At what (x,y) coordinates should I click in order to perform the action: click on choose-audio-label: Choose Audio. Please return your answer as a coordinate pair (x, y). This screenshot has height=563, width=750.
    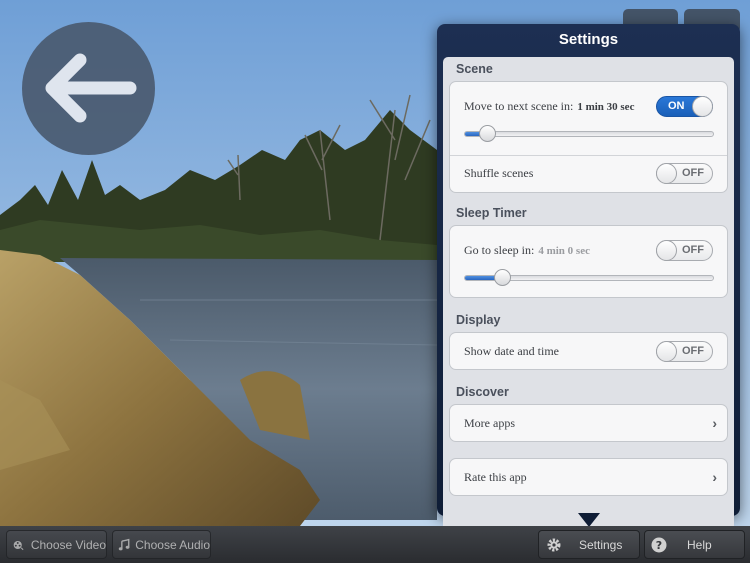
    Looking at the image, I should click on (172, 544).